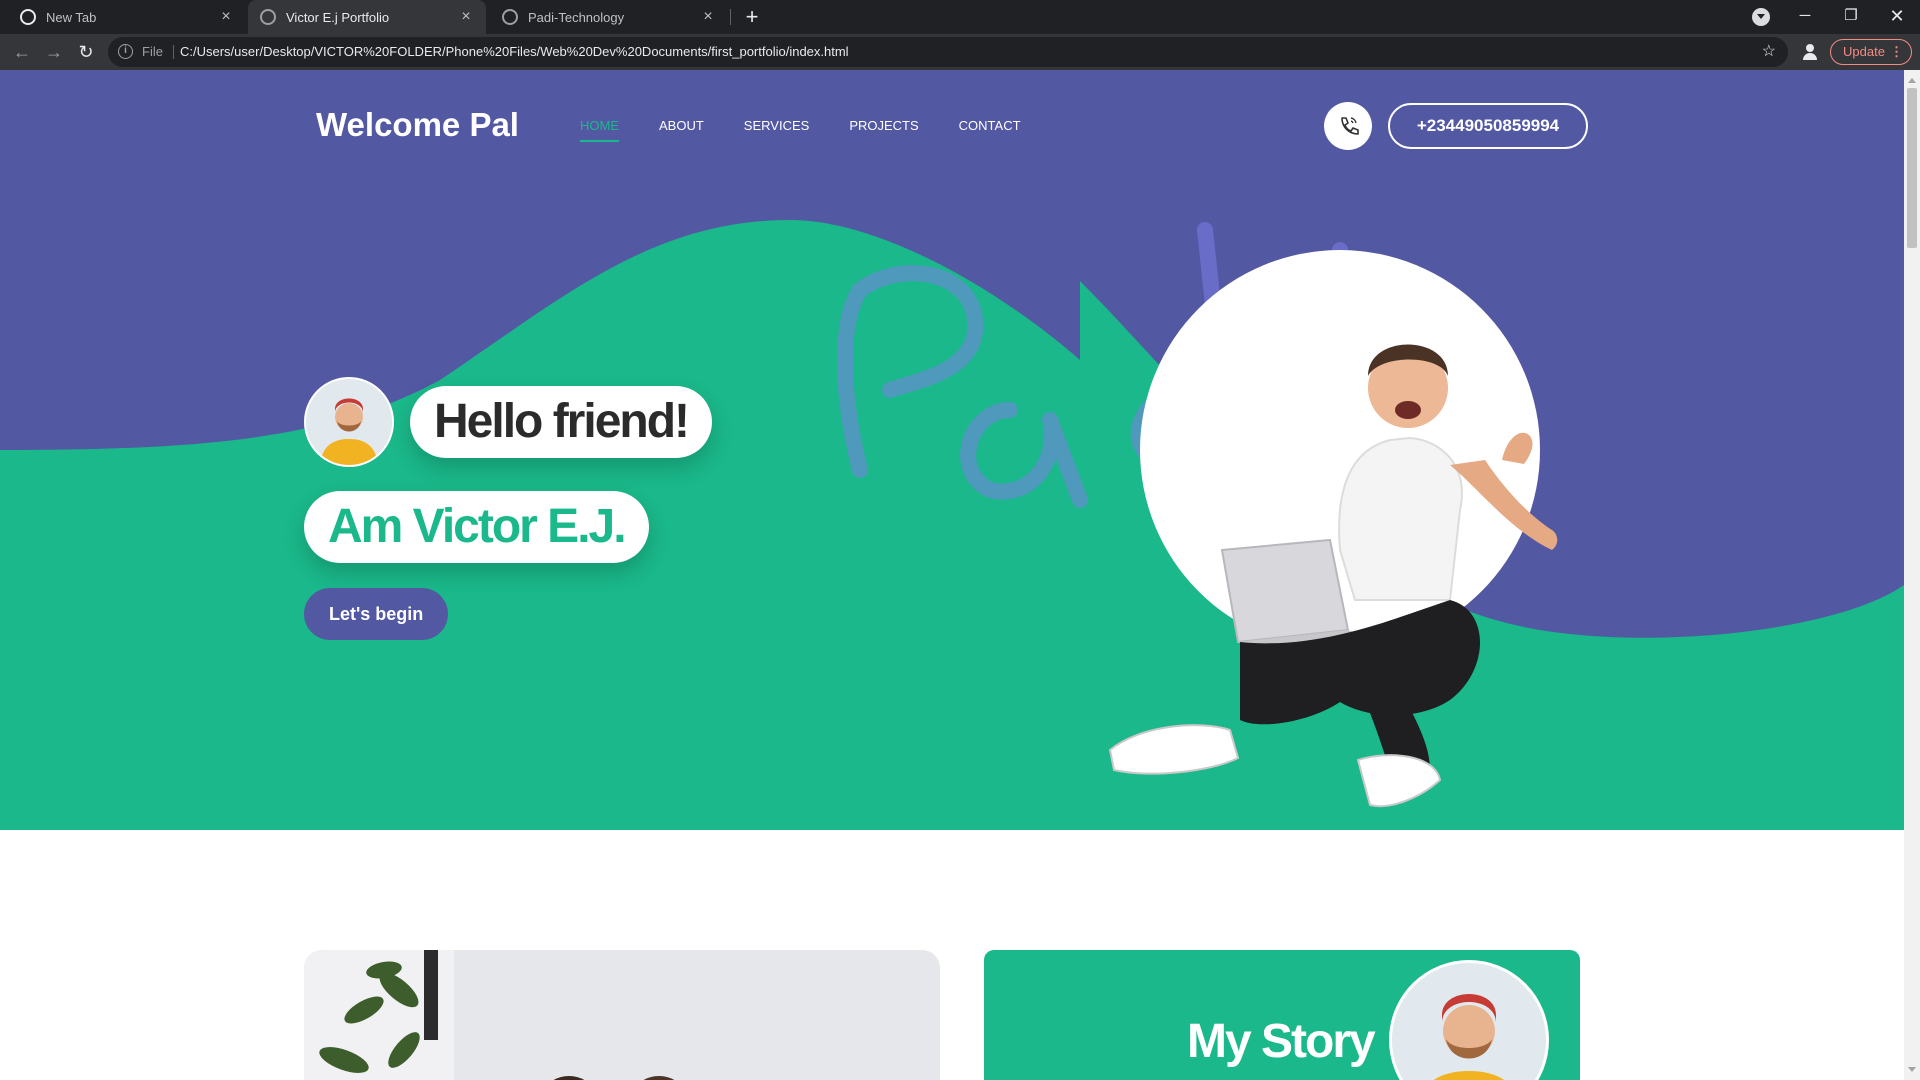  What do you see at coordinates (883, 125) in the screenshot?
I see `nav-projects: PROJECTS` at bounding box center [883, 125].